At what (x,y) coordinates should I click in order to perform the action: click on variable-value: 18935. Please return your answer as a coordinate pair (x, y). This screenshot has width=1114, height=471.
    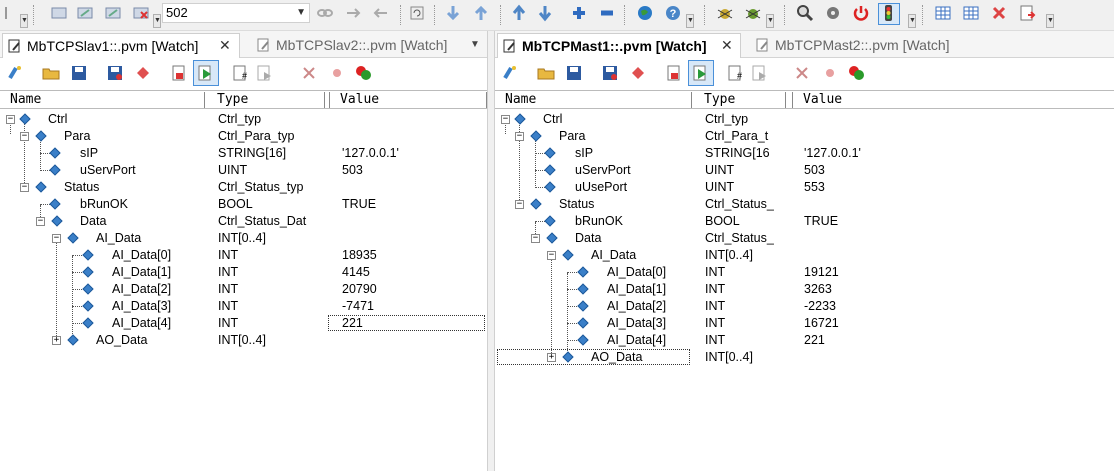
    Looking at the image, I should click on (359, 255).